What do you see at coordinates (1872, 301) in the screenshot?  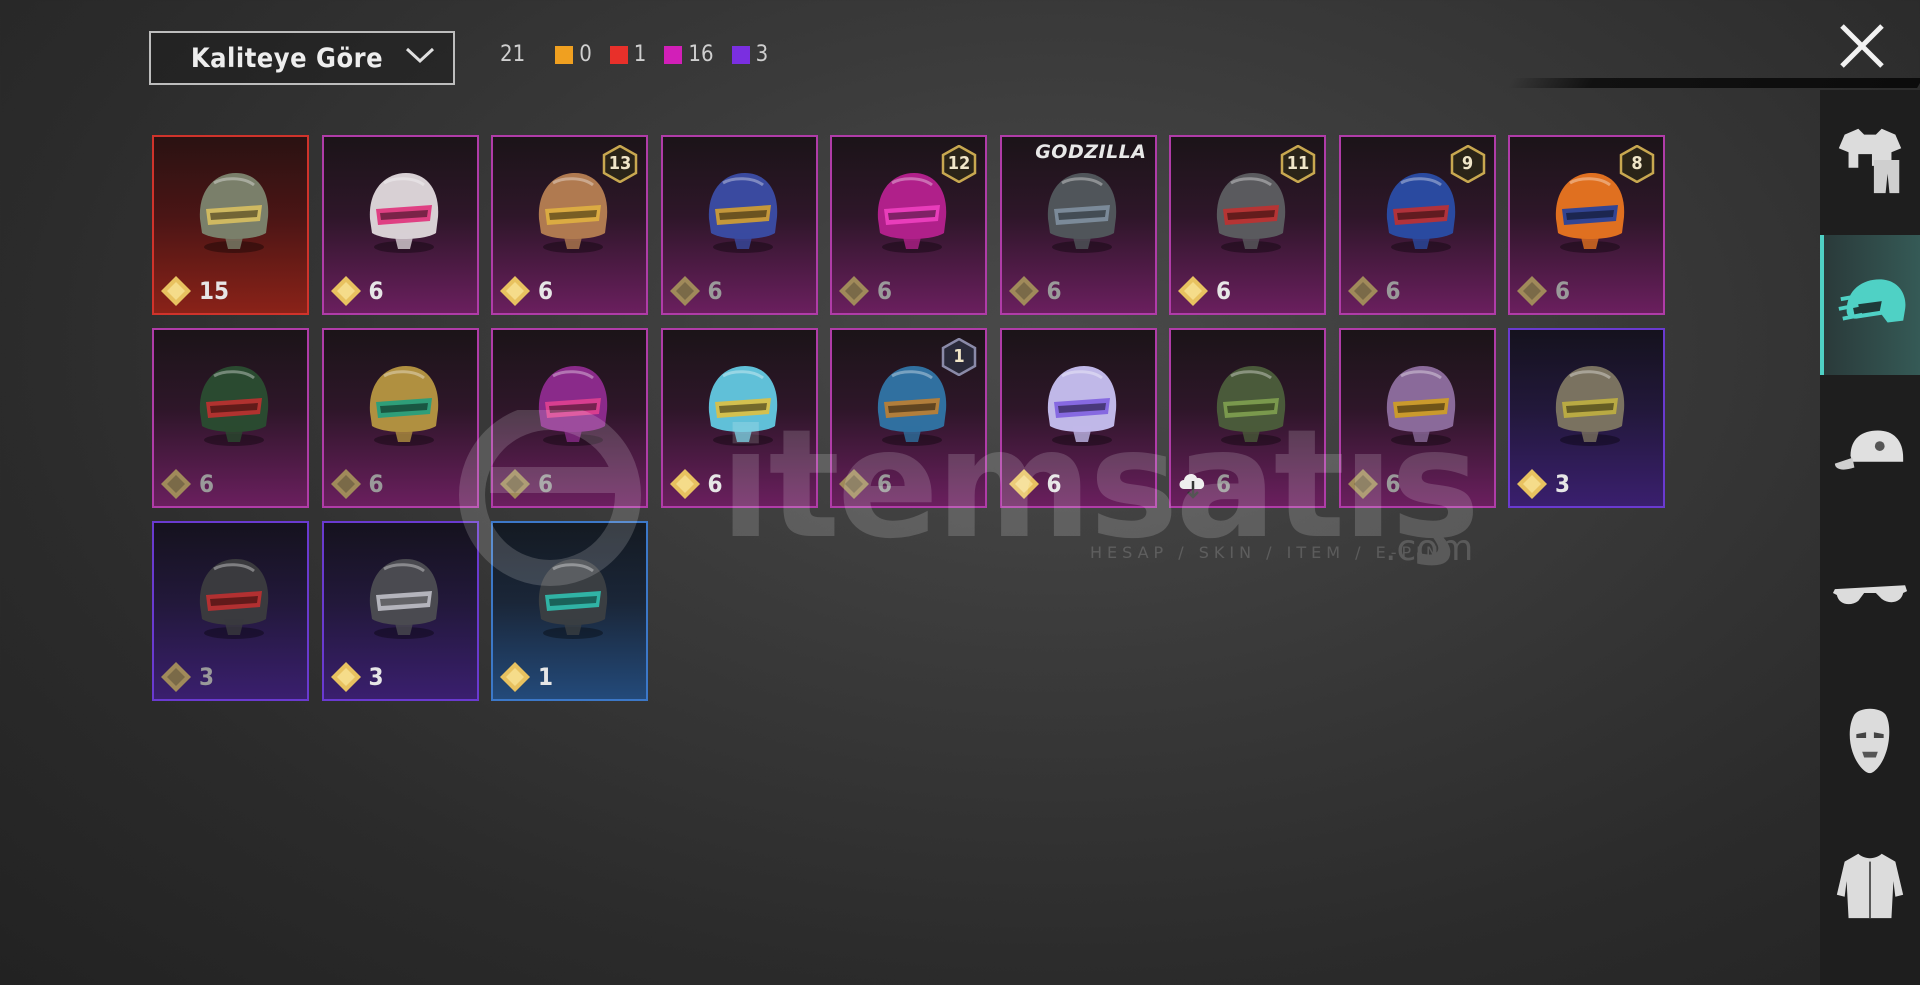 I see `helmet-icon` at bounding box center [1872, 301].